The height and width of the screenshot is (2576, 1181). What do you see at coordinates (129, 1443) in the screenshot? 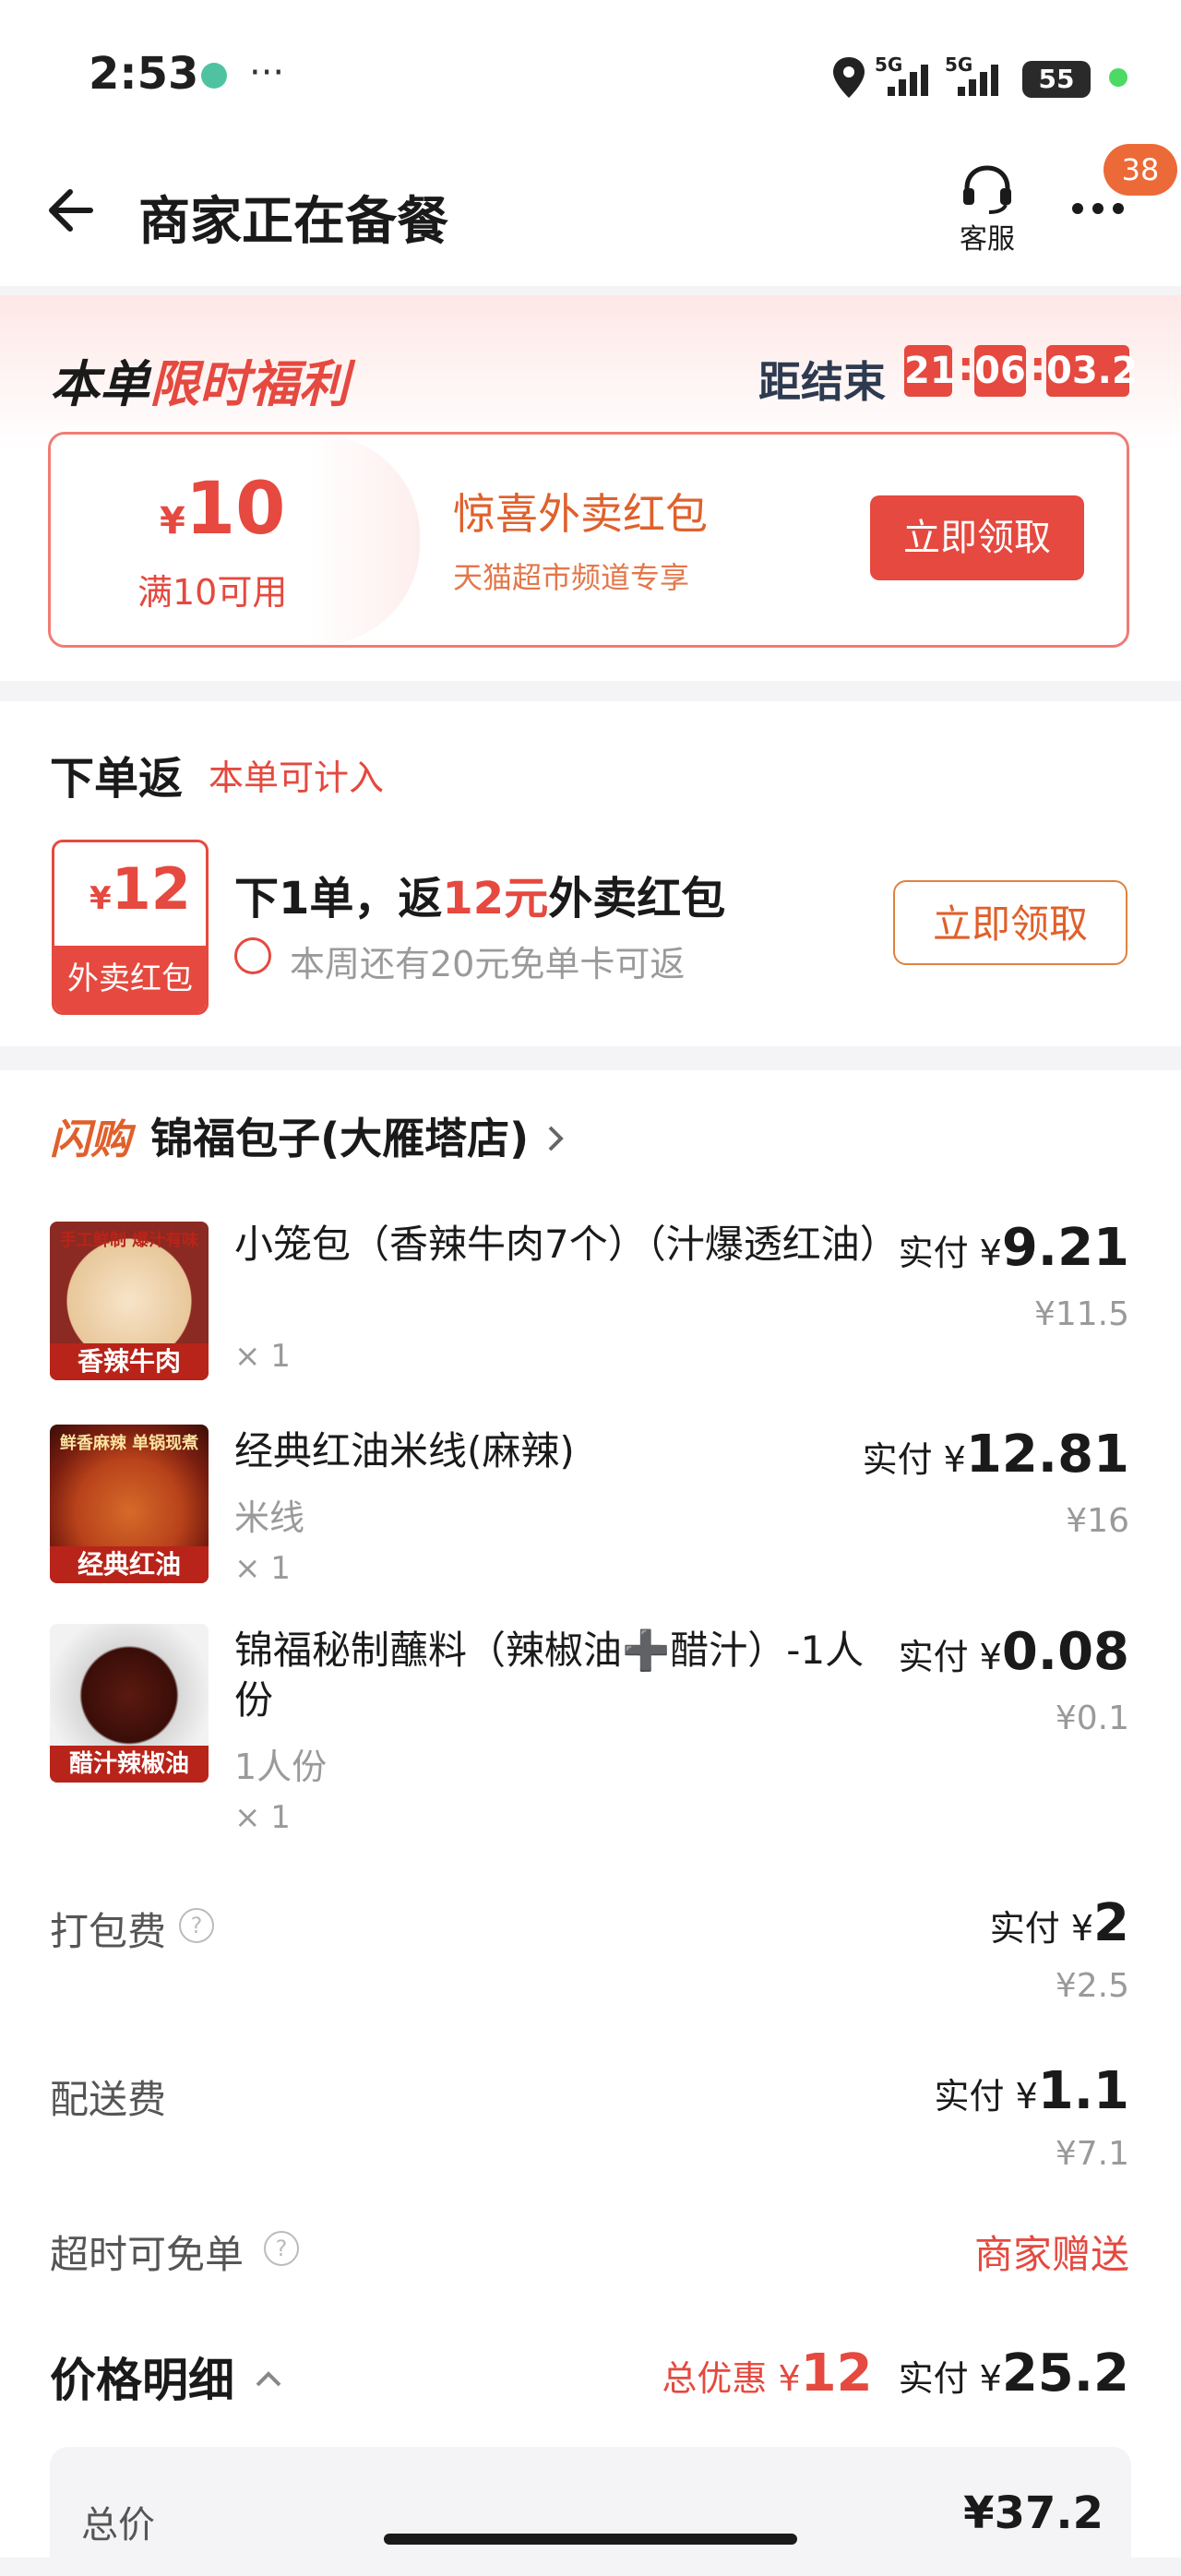
I see `thumbnail-top-text: 鲜香麻辣 单锅现煮` at bounding box center [129, 1443].